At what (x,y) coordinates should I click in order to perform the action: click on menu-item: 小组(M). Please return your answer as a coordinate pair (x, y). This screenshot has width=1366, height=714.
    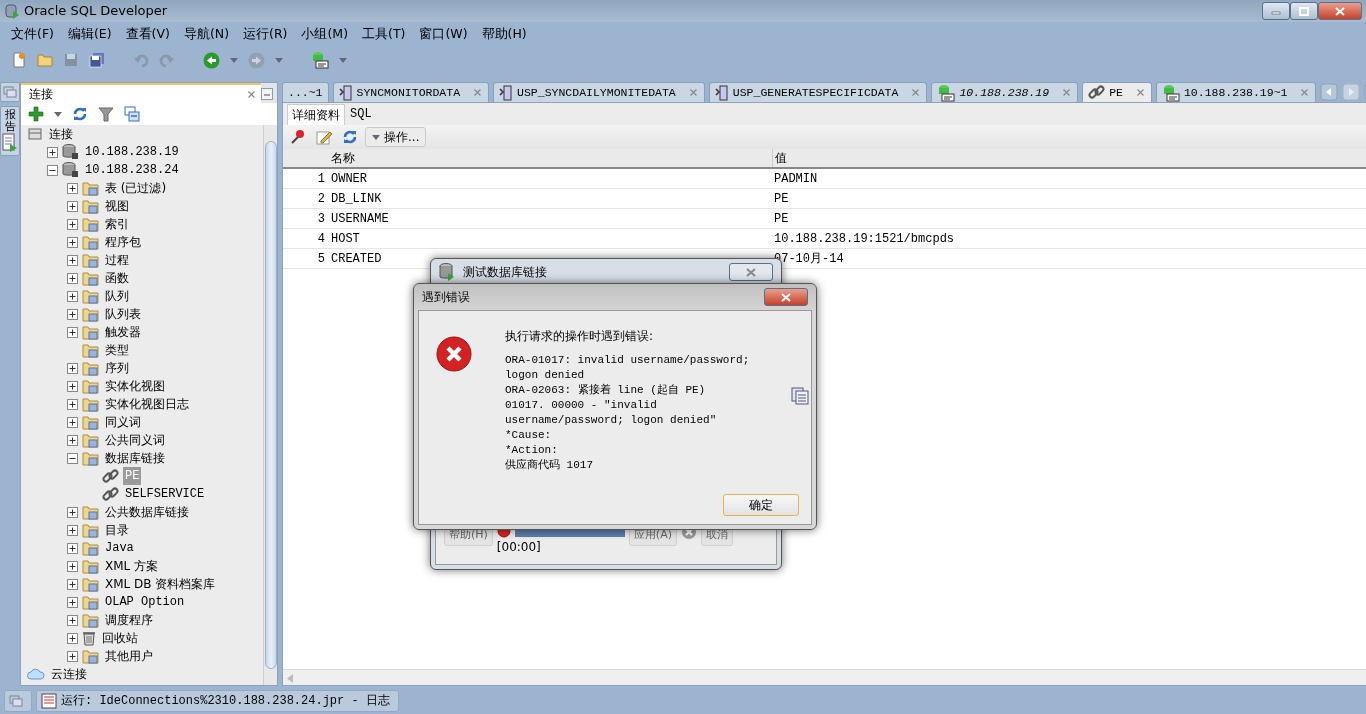
    Looking at the image, I should click on (325, 34).